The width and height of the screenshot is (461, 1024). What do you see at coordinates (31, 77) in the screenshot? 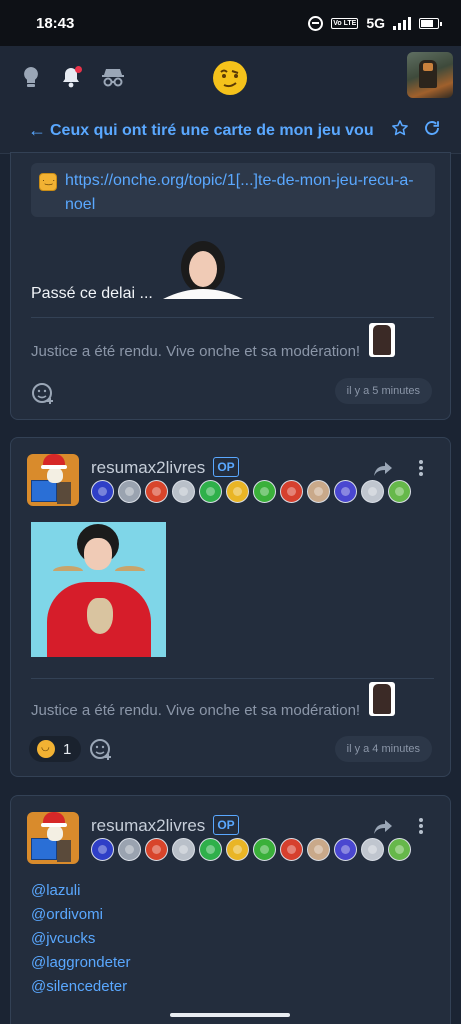
I see `lightbulb-icon` at bounding box center [31, 77].